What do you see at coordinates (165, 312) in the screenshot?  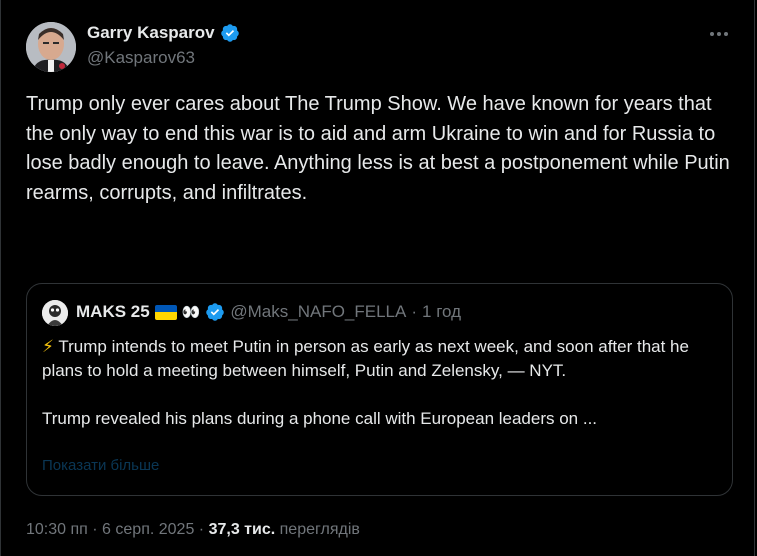 I see `ukraine-flag-icon` at bounding box center [165, 312].